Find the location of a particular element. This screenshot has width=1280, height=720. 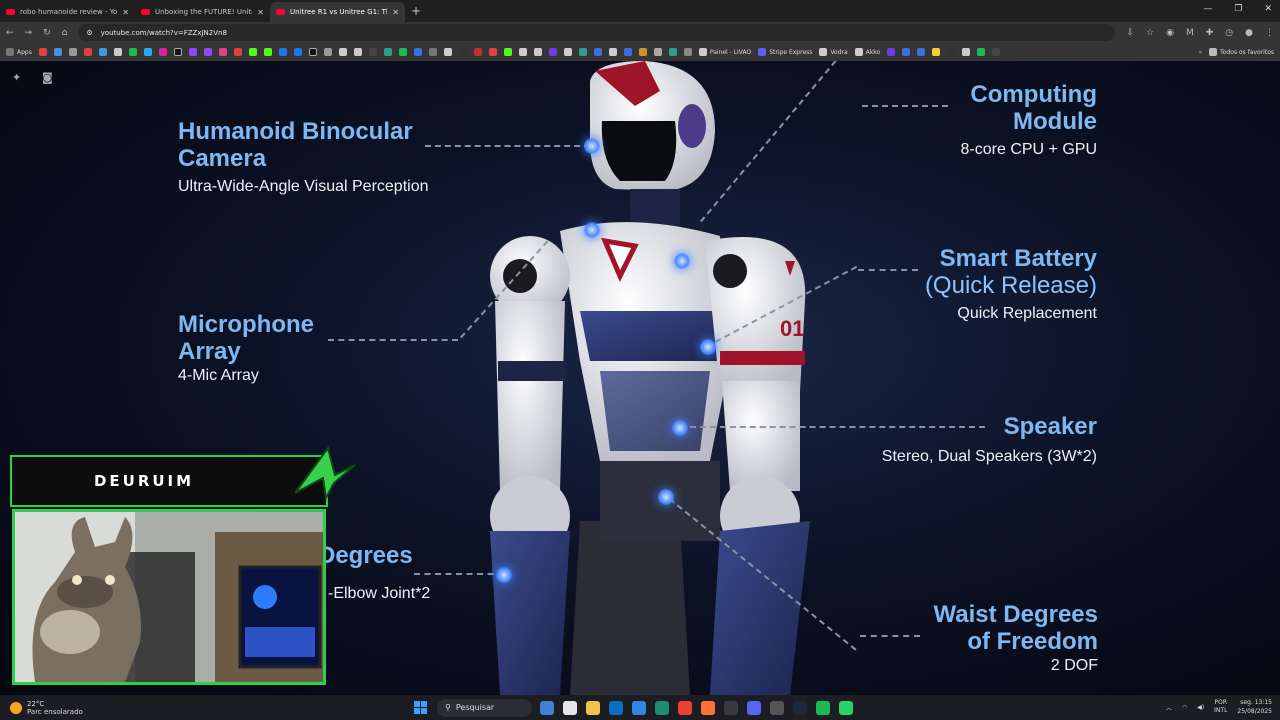

start-button is located at coordinates (420, 707).